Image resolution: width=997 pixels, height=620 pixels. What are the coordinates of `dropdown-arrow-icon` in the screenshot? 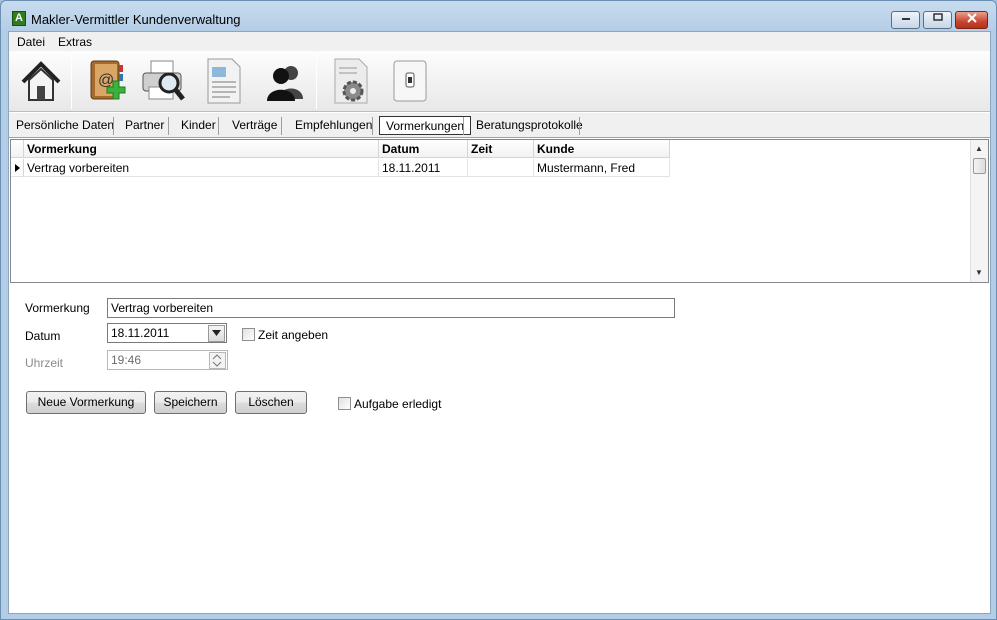 It's located at (216, 333).